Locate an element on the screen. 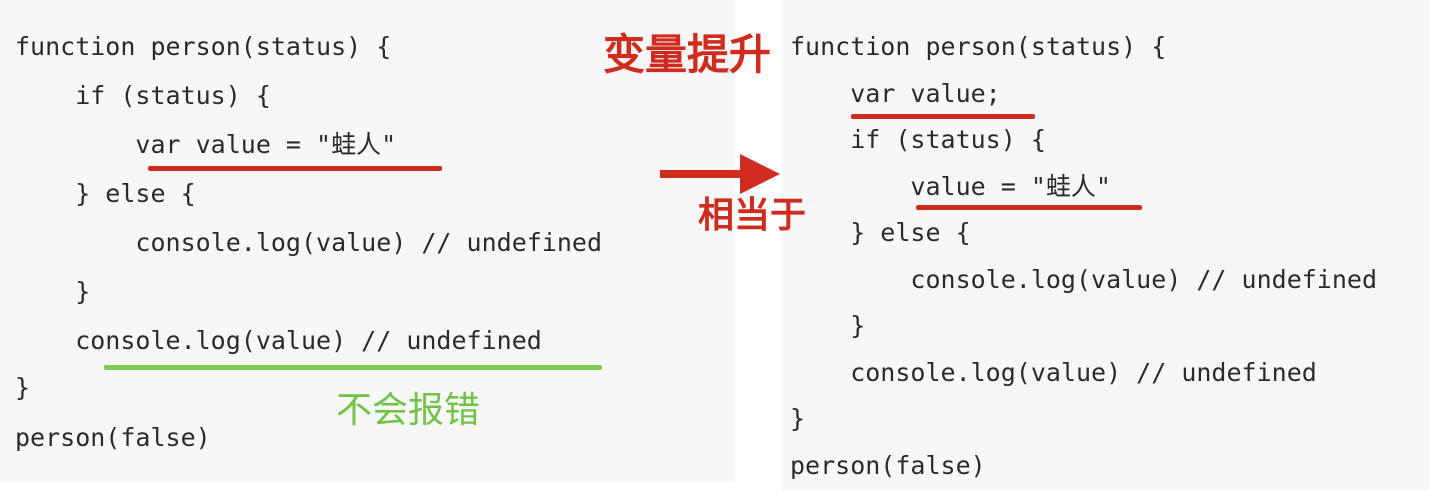  right-code-line-6: console.log(value) // undefined is located at coordinates (1083, 279).